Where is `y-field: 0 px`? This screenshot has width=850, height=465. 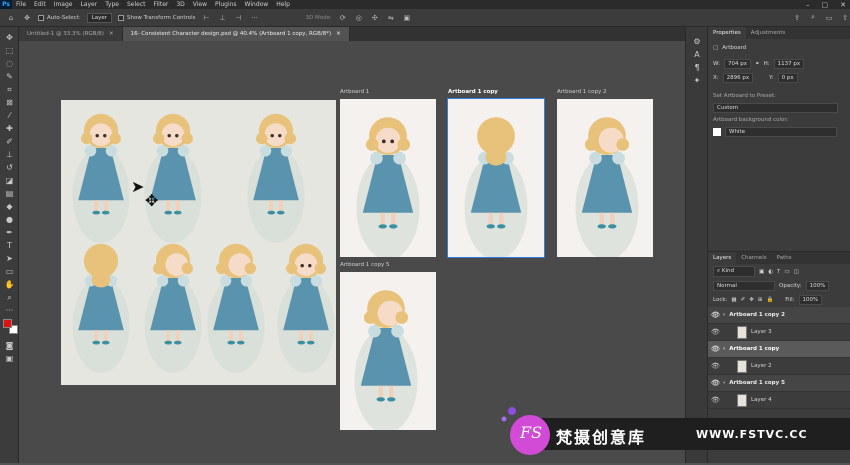
y-field: 0 px is located at coordinates (787, 78).